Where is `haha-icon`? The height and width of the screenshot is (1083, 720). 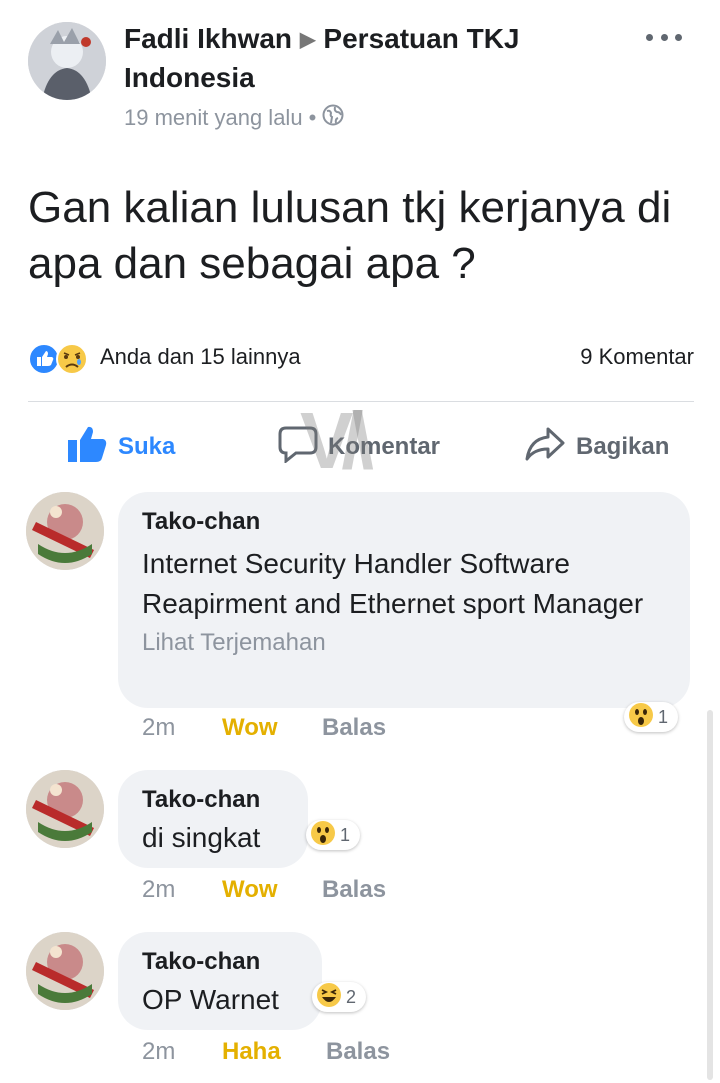
haha-icon is located at coordinates (329, 997).